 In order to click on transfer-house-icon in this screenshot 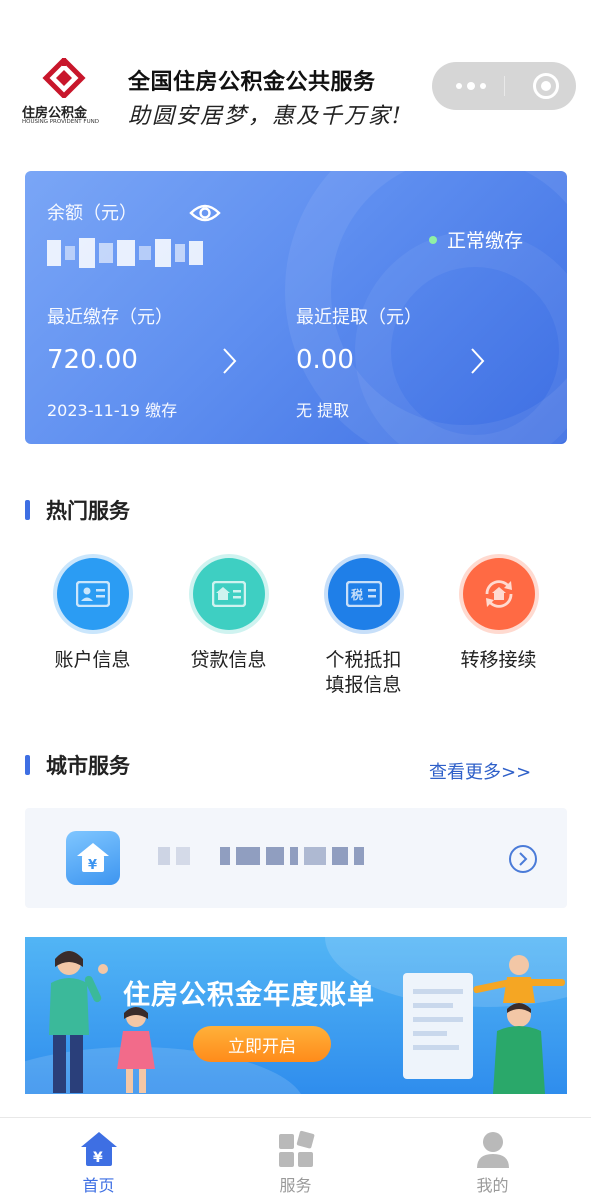, I will do `click(499, 594)`.